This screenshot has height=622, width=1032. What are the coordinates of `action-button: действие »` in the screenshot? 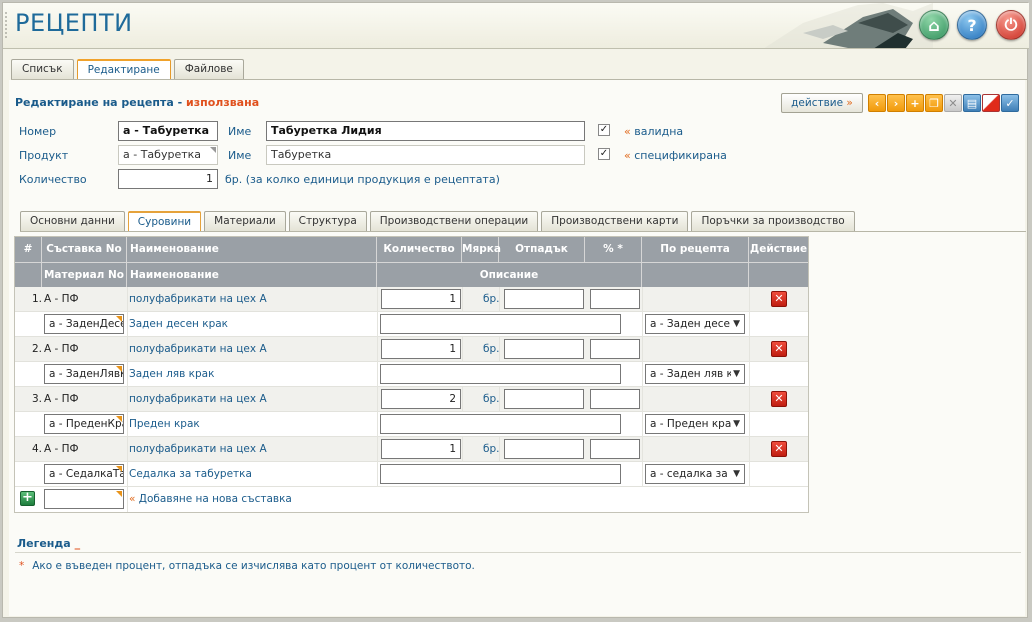 It's located at (822, 103).